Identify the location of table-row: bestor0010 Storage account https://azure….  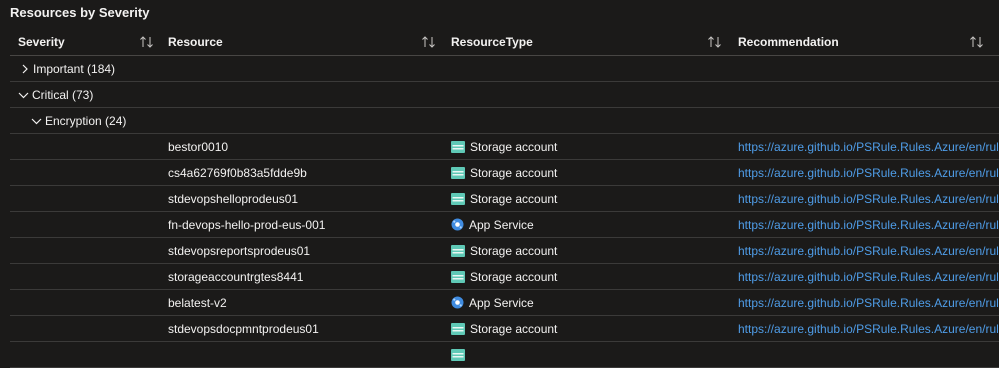
(504, 147).